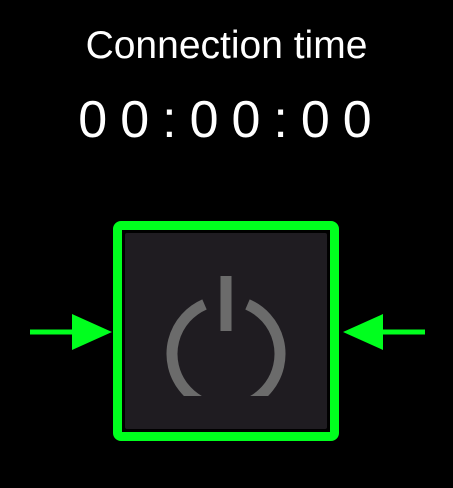 The width and height of the screenshot is (453, 488). What do you see at coordinates (226, 45) in the screenshot?
I see `connection-time-label: Connection time` at bounding box center [226, 45].